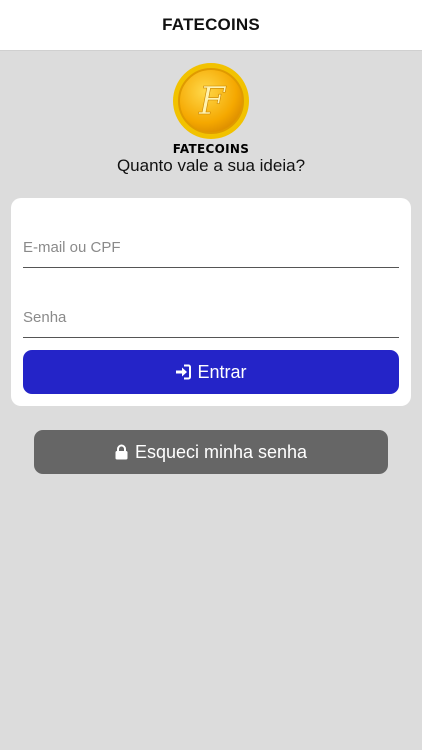  Describe the element at coordinates (121, 452) in the screenshot. I see `lock-icon` at that location.